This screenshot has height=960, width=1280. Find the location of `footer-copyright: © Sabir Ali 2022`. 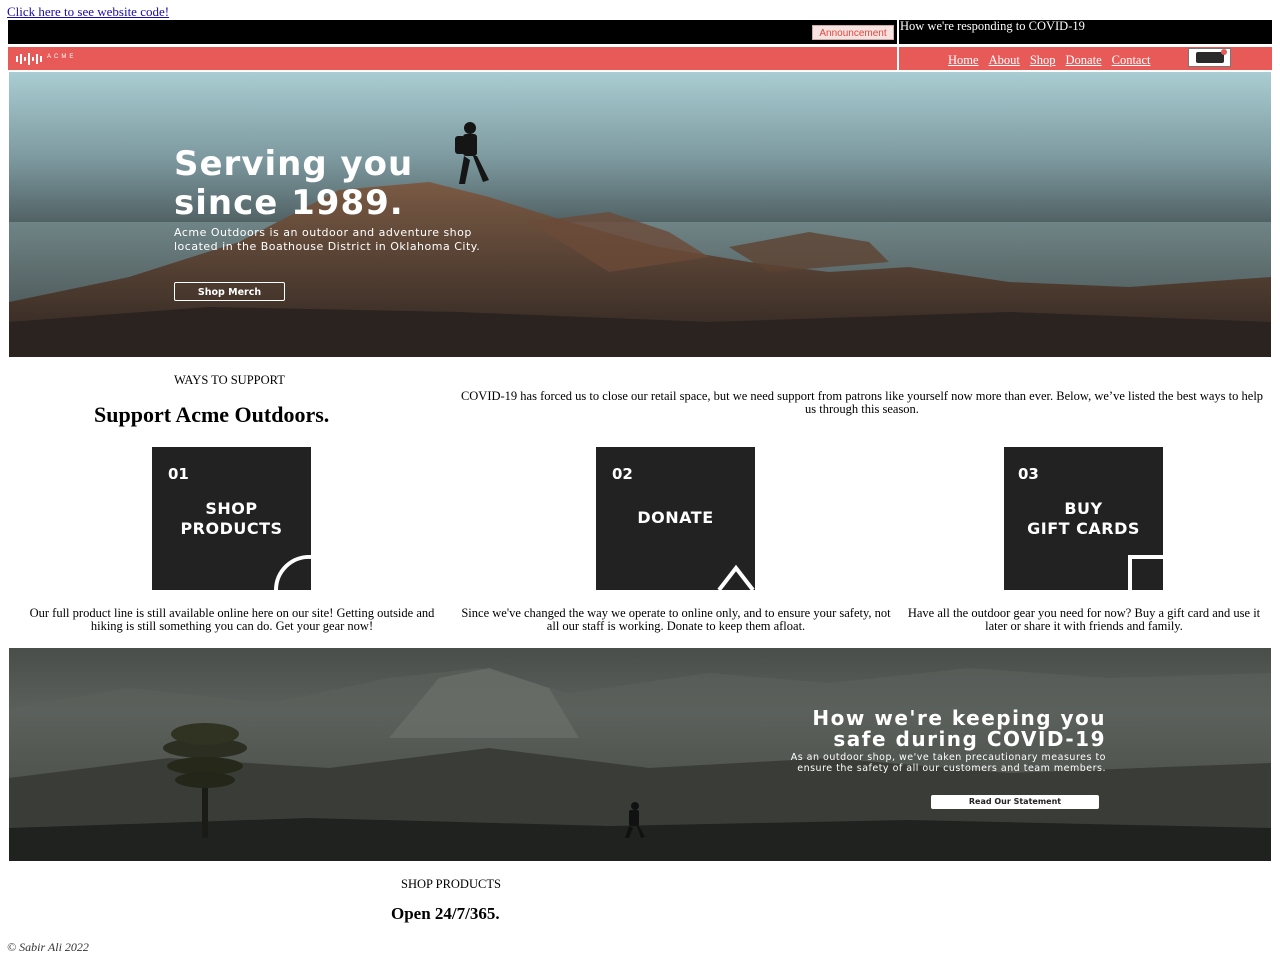

footer-copyright: © Sabir Ali 2022 is located at coordinates (48, 947).